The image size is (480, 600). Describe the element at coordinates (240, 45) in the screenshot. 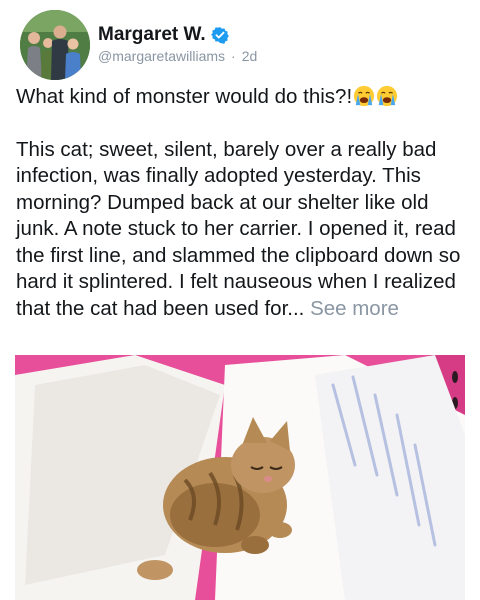

I see `post-header: Margaret W. @margaretawilliams · 2d` at that location.